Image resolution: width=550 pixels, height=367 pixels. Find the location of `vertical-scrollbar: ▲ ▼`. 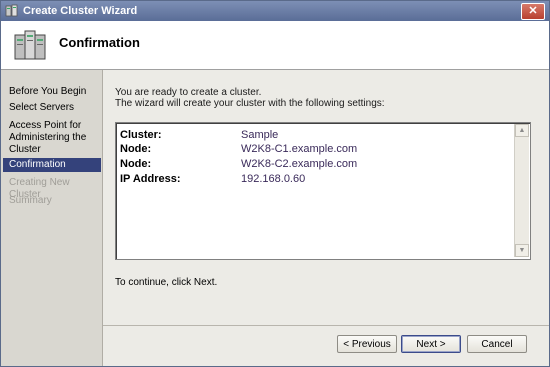

vertical-scrollbar: ▲ ▼ is located at coordinates (521, 190).